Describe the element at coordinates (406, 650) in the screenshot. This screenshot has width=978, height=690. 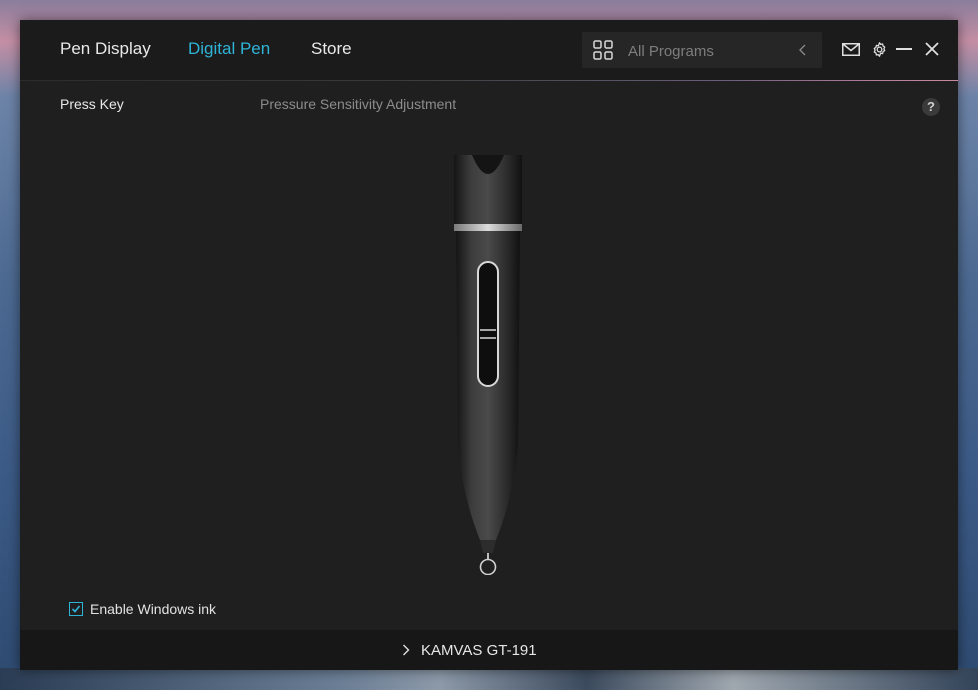
I see `chevron-right-icon` at that location.